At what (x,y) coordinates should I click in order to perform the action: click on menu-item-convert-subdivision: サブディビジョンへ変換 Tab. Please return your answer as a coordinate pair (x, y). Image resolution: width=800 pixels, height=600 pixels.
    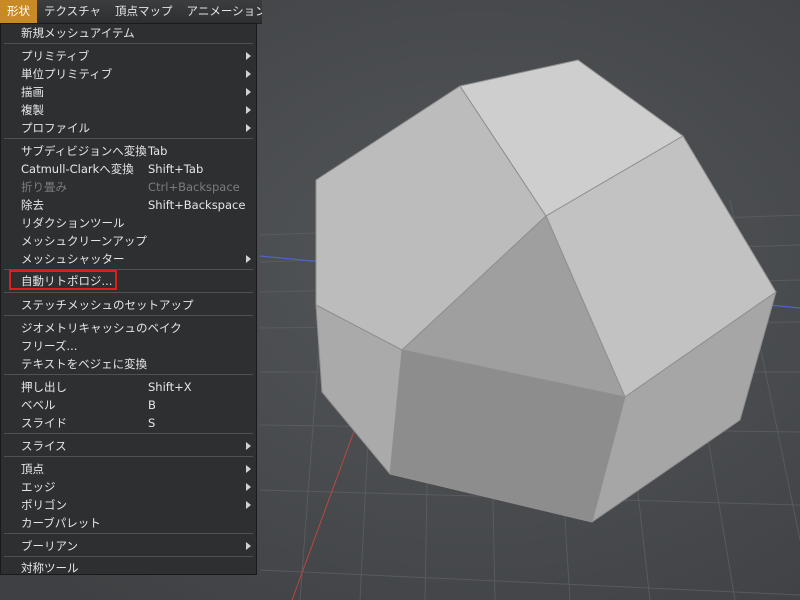
    Looking at the image, I should click on (128, 151).